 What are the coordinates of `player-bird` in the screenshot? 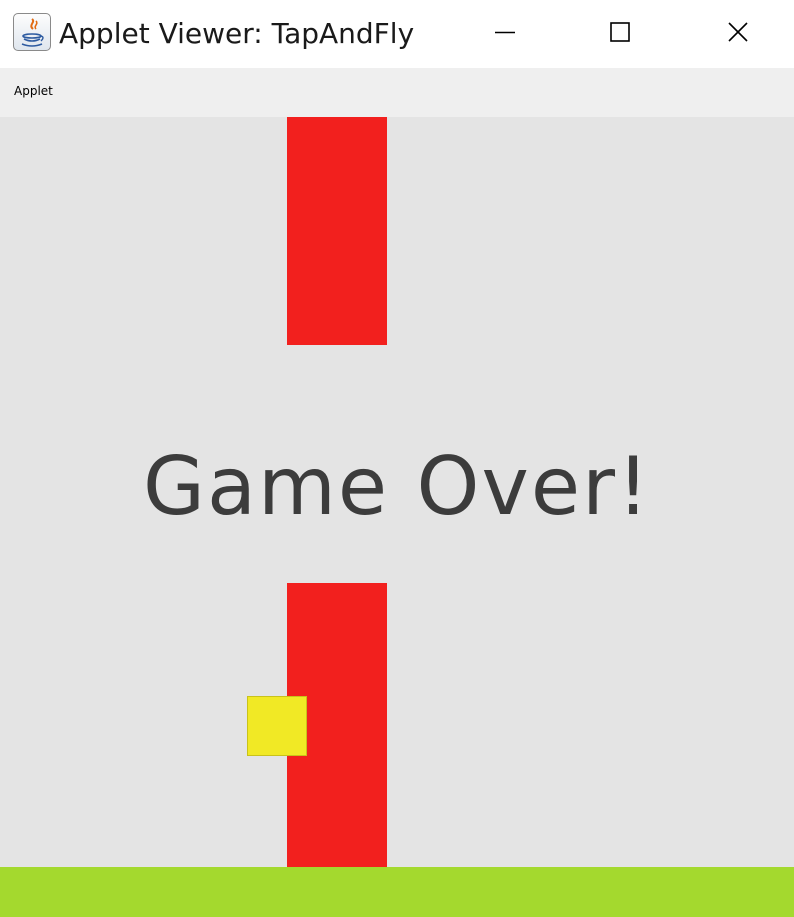 It's located at (277, 726).